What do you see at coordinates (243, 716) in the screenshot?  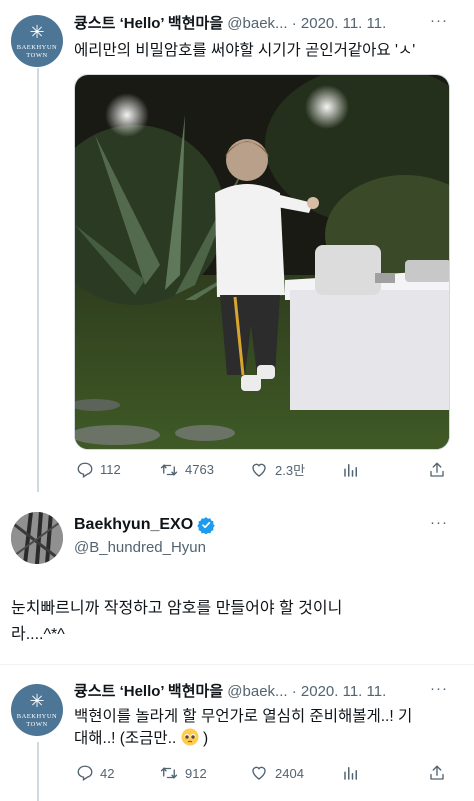 I see `tweet3-text-line1: 백현이를 놀라게 할 무언가로 열심히 준비해볼게..! 기` at bounding box center [243, 716].